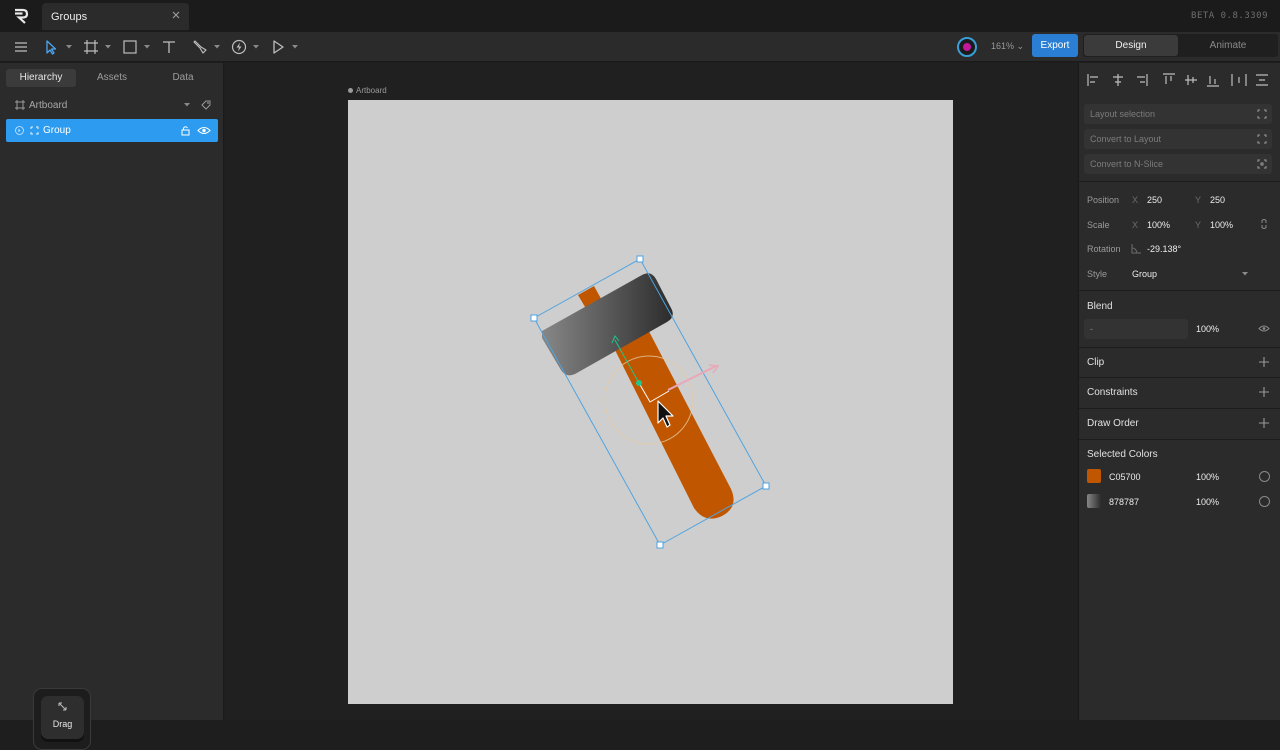 The height and width of the screenshot is (750, 1280). Describe the element at coordinates (1118, 80) in the screenshot. I see `align-center-h-icon` at that location.